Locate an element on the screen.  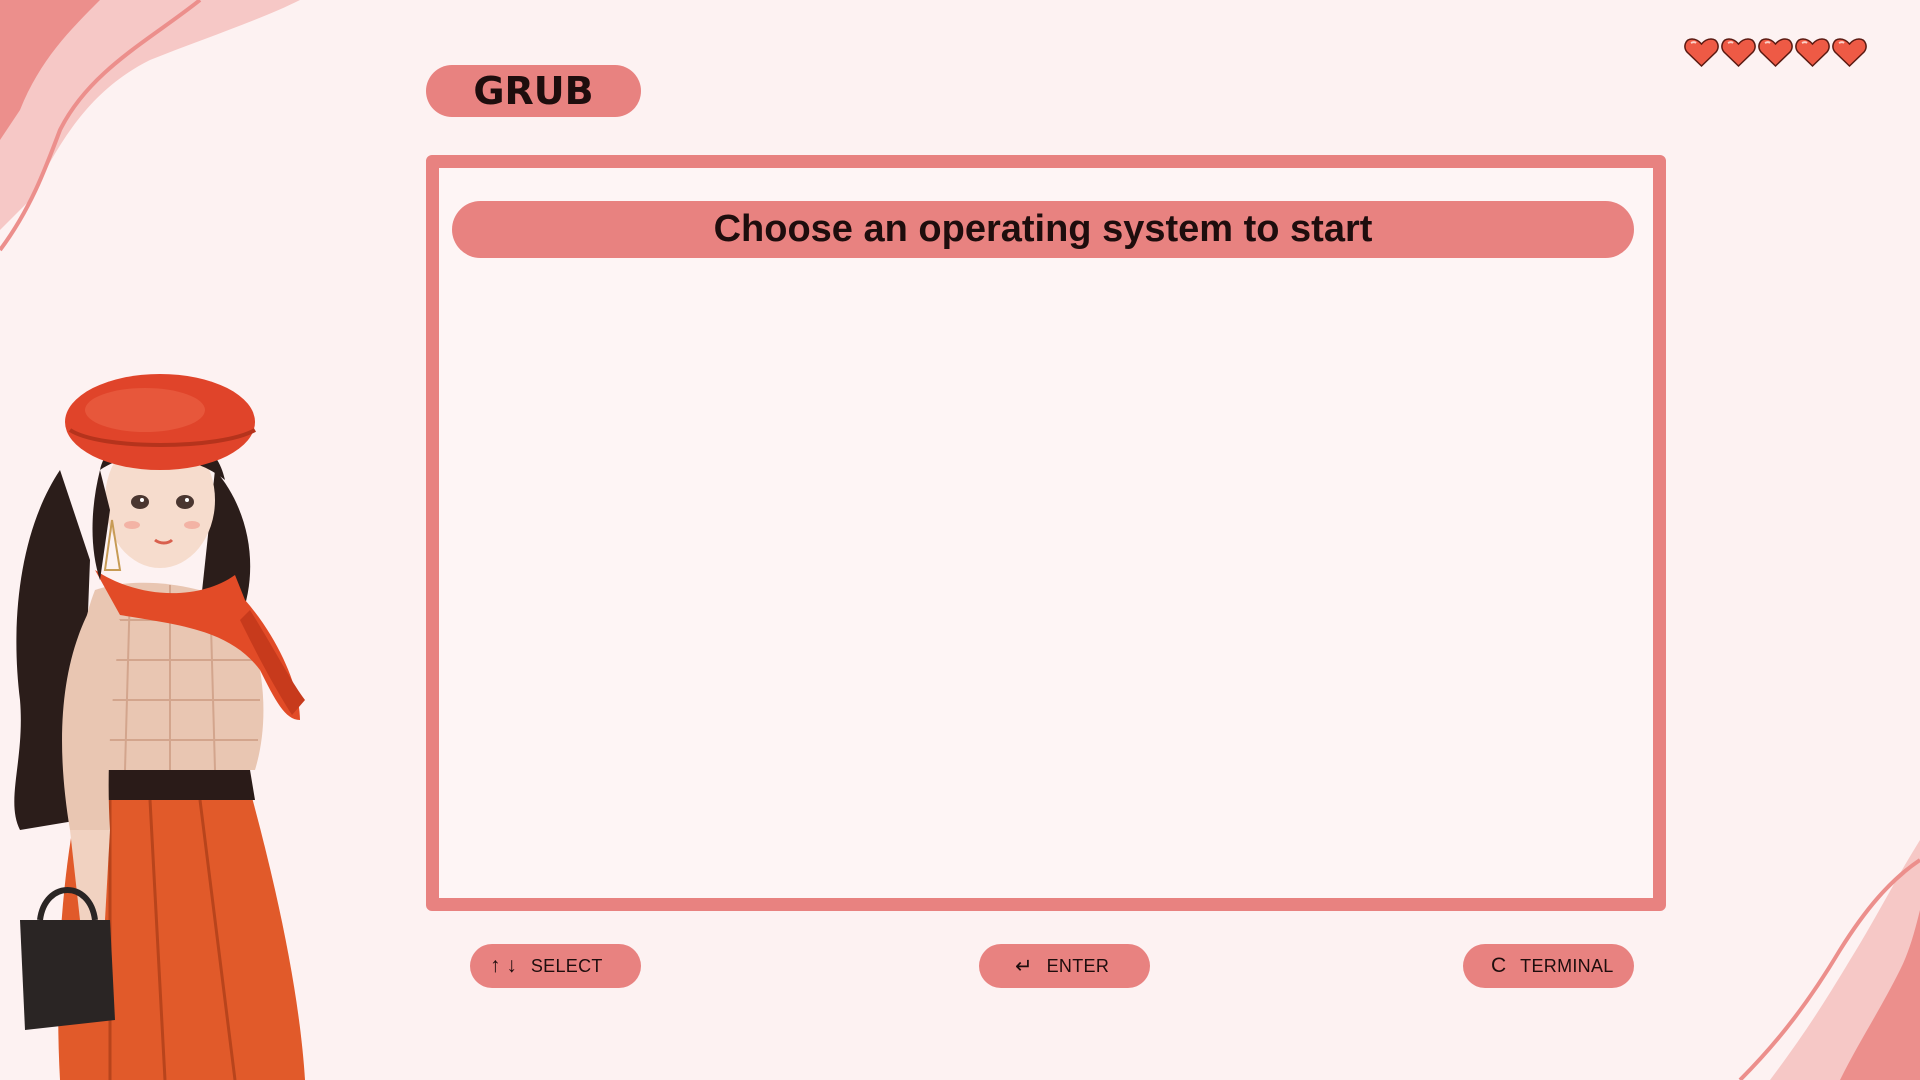
terminal-hint-label: TERMINAL is located at coordinates (1567, 965).